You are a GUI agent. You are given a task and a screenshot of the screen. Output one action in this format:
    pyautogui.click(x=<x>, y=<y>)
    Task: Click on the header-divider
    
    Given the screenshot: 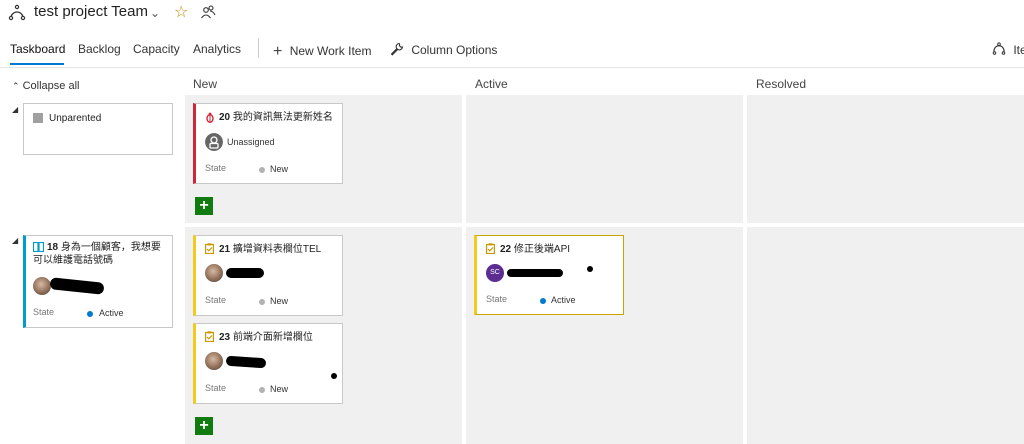 What is the action you would take?
    pyautogui.click(x=512, y=67)
    